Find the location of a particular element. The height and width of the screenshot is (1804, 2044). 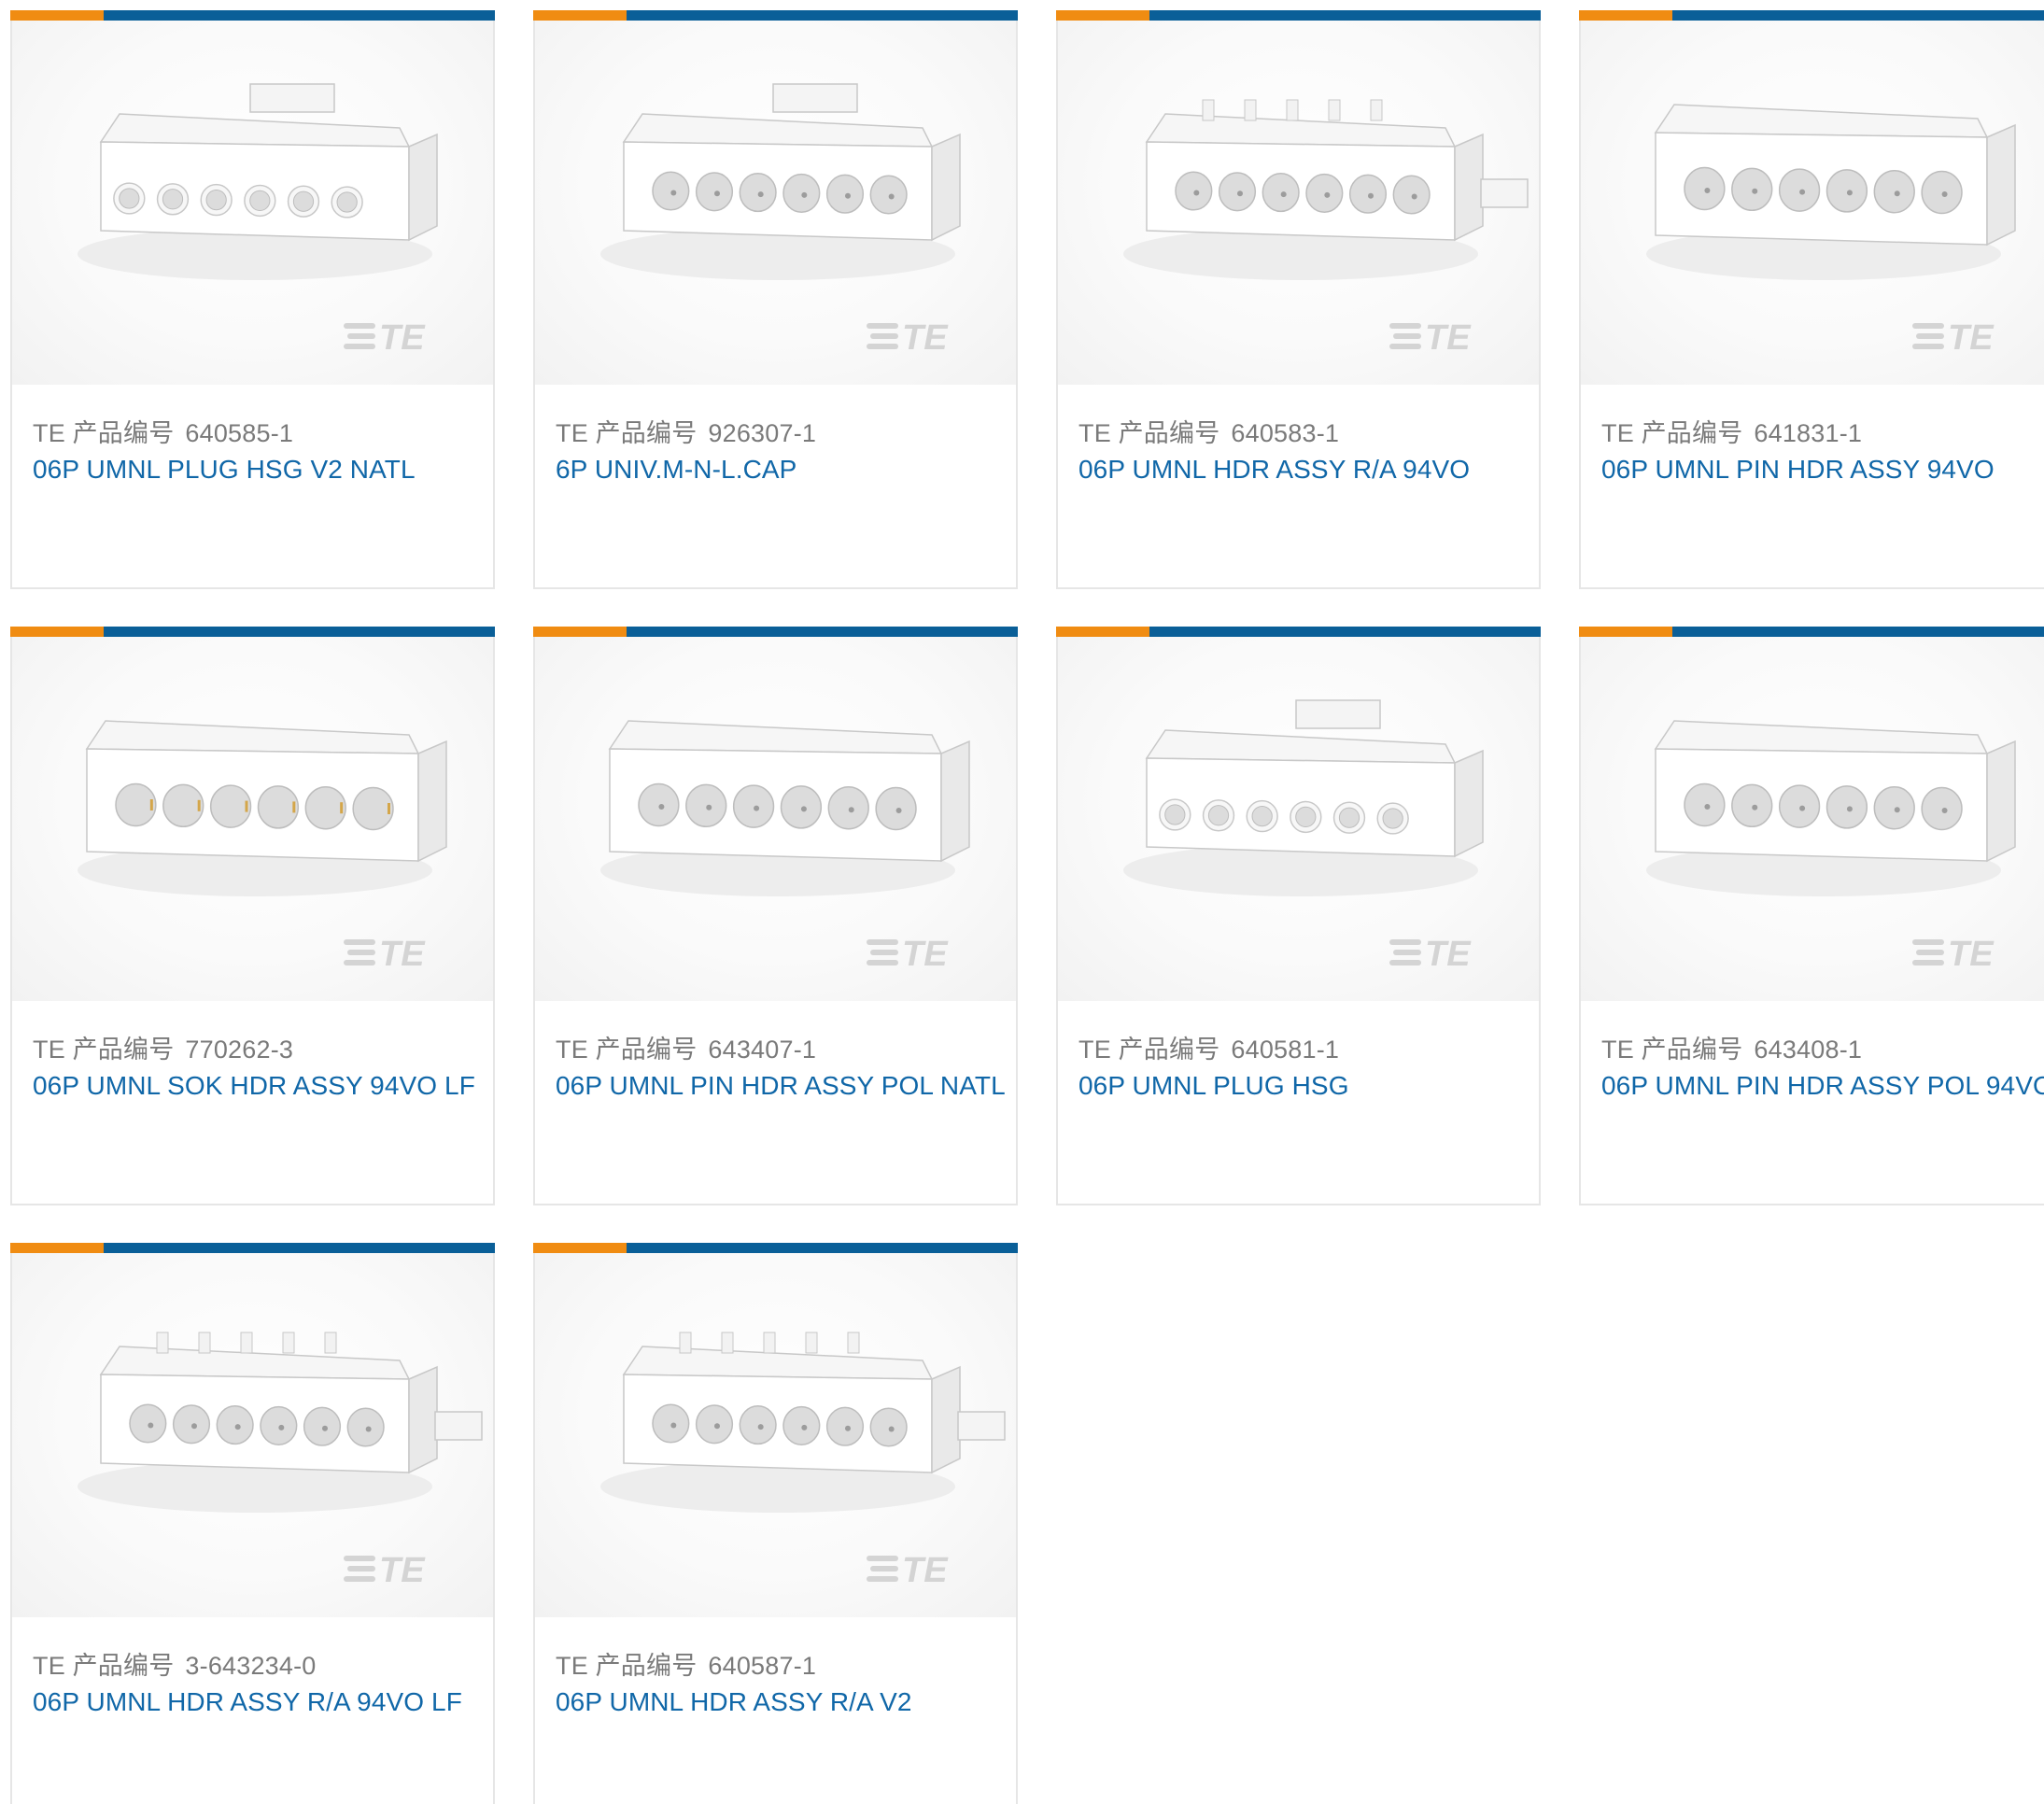

product-number-line: TE 产品编号 643408-1 is located at coordinates (1731, 1047).